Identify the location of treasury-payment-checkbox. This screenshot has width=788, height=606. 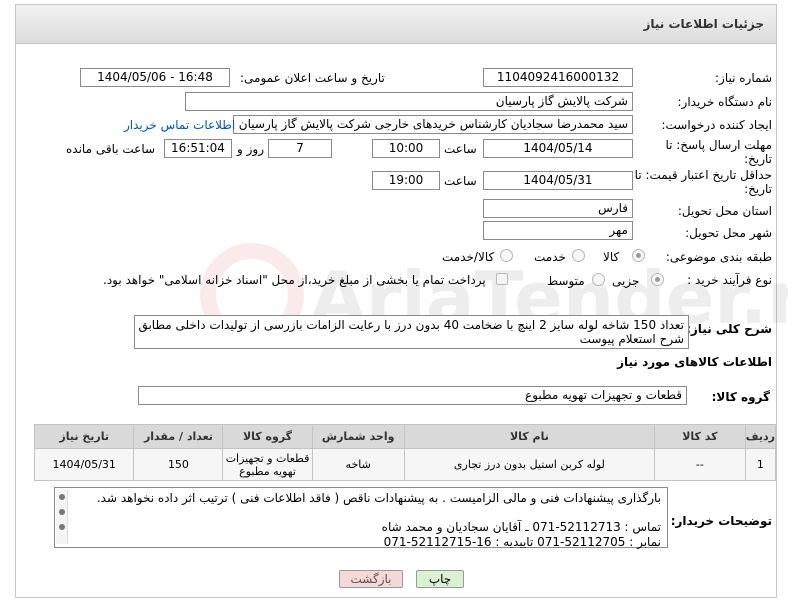
(502, 279).